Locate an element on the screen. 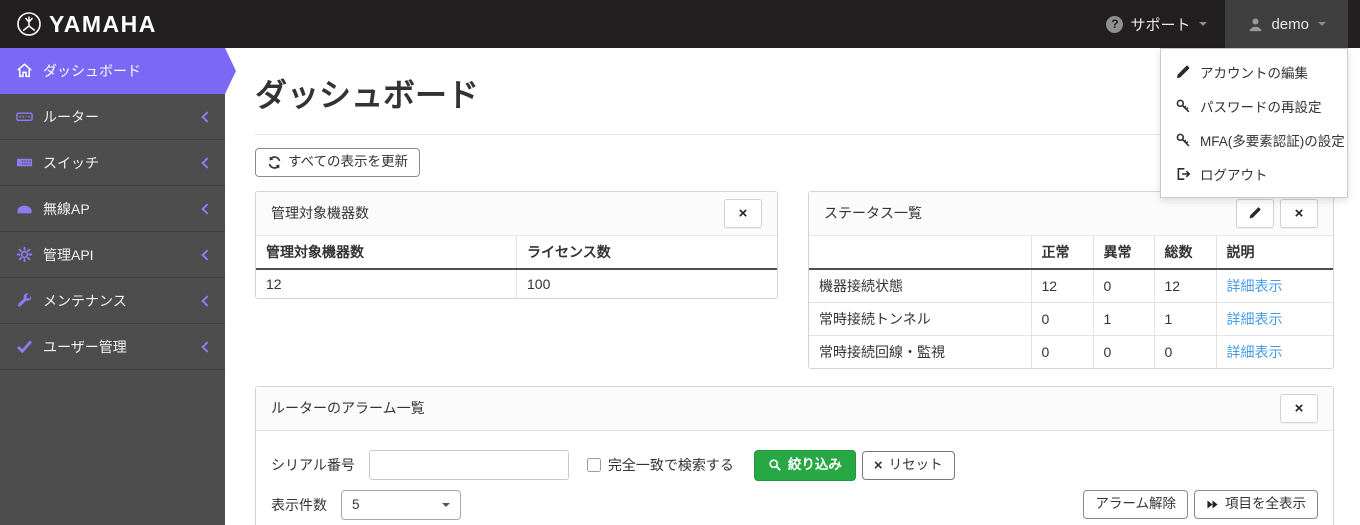  reset-button: × リセット is located at coordinates (908, 465).